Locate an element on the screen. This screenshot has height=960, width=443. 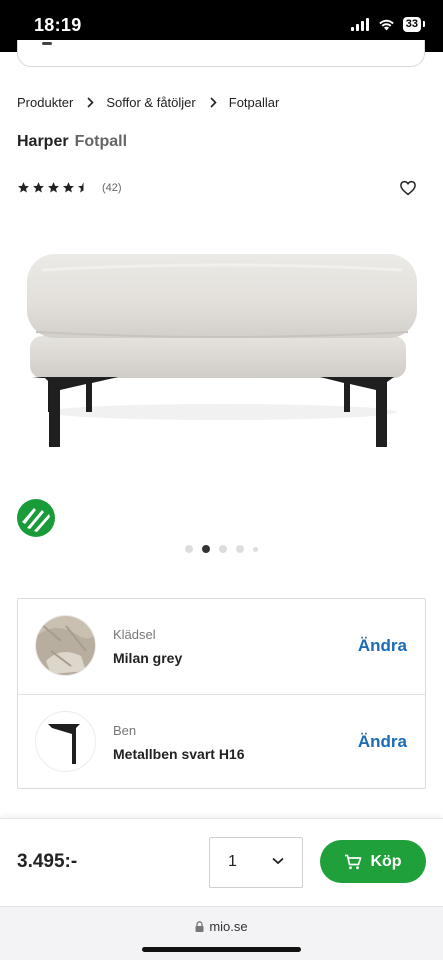
wifi-icon is located at coordinates (386, 25).